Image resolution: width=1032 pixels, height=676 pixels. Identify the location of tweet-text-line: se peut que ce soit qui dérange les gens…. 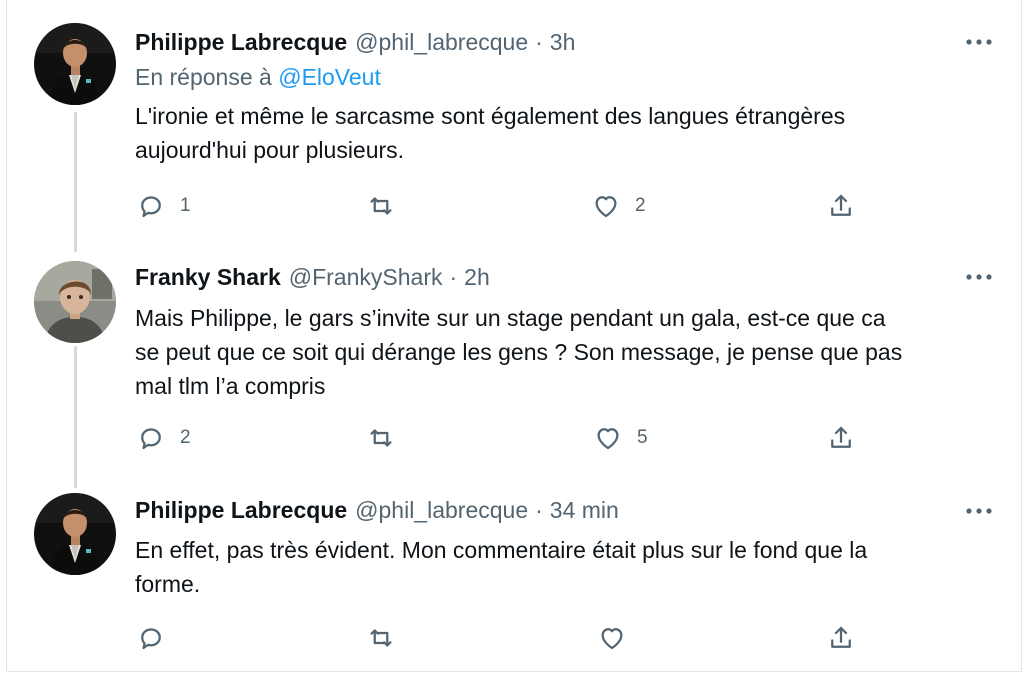
(519, 352).